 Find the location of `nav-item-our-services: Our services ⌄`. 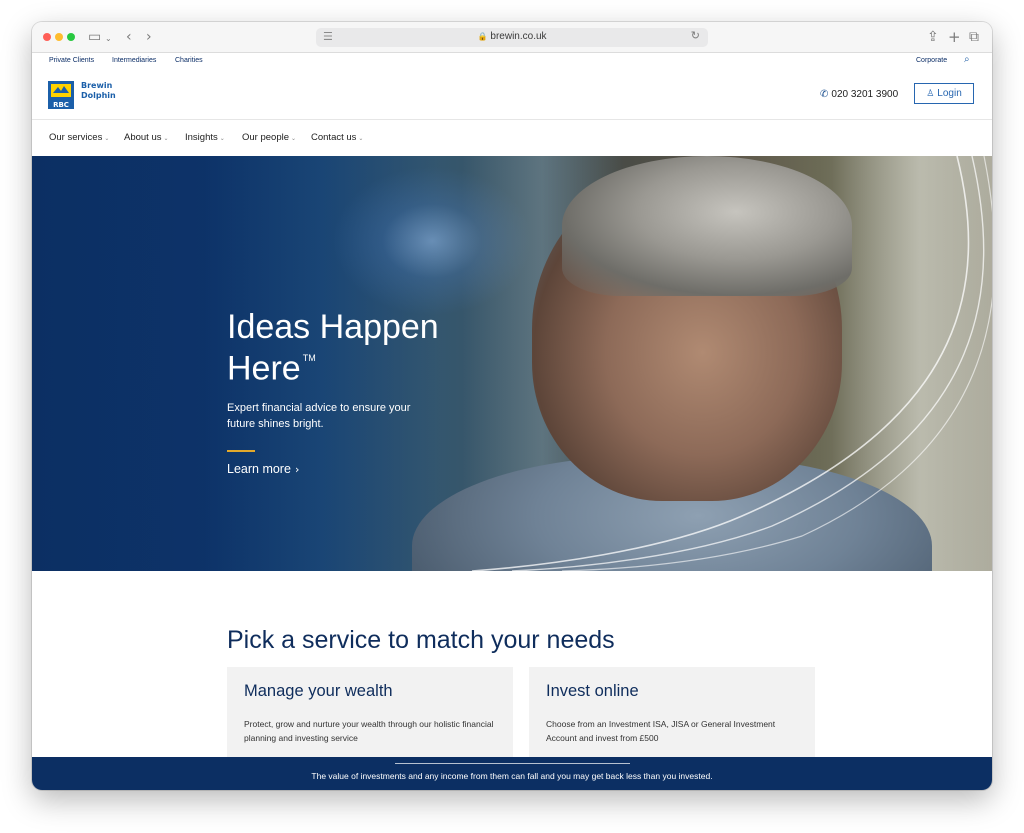

nav-item-our-services: Our services ⌄ is located at coordinates (79, 137).